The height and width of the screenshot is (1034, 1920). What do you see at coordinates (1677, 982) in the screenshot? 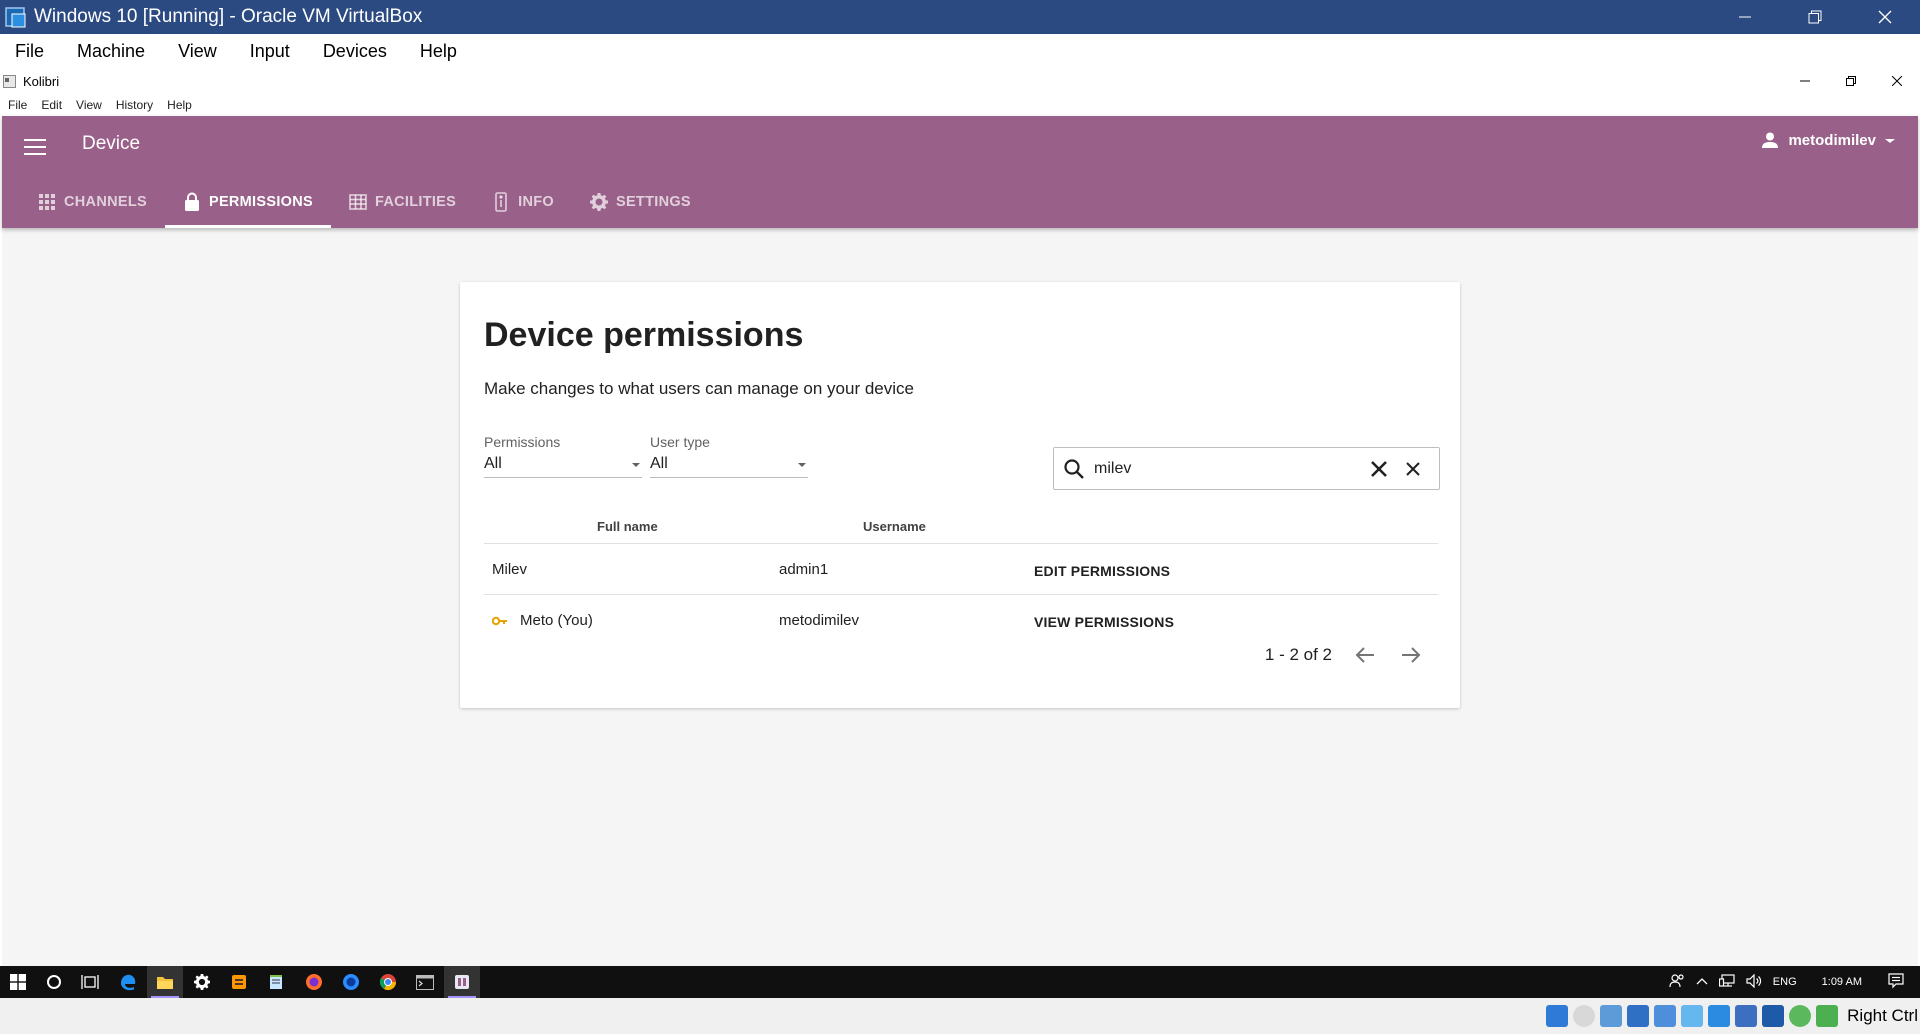
I see `people-icon` at bounding box center [1677, 982].